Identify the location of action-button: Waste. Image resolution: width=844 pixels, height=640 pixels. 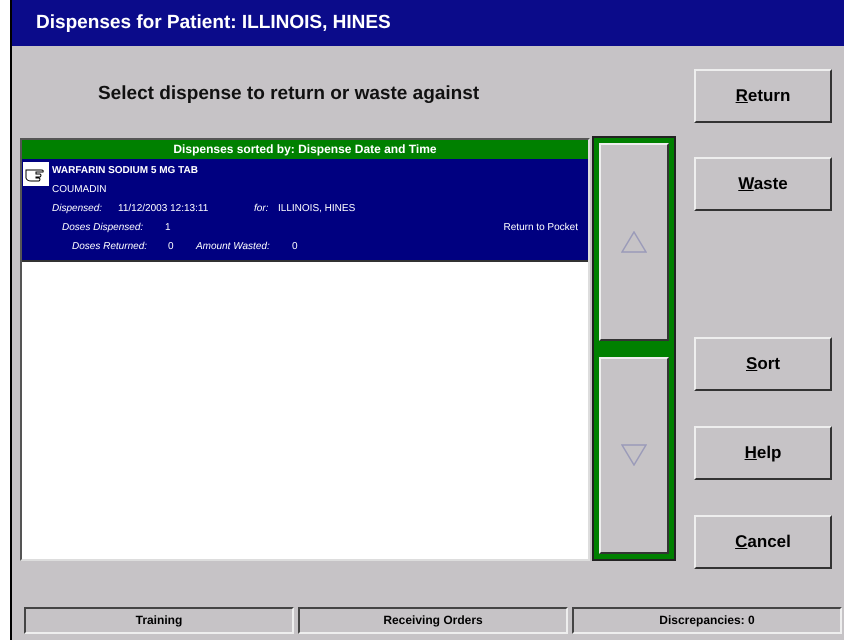
(763, 184).